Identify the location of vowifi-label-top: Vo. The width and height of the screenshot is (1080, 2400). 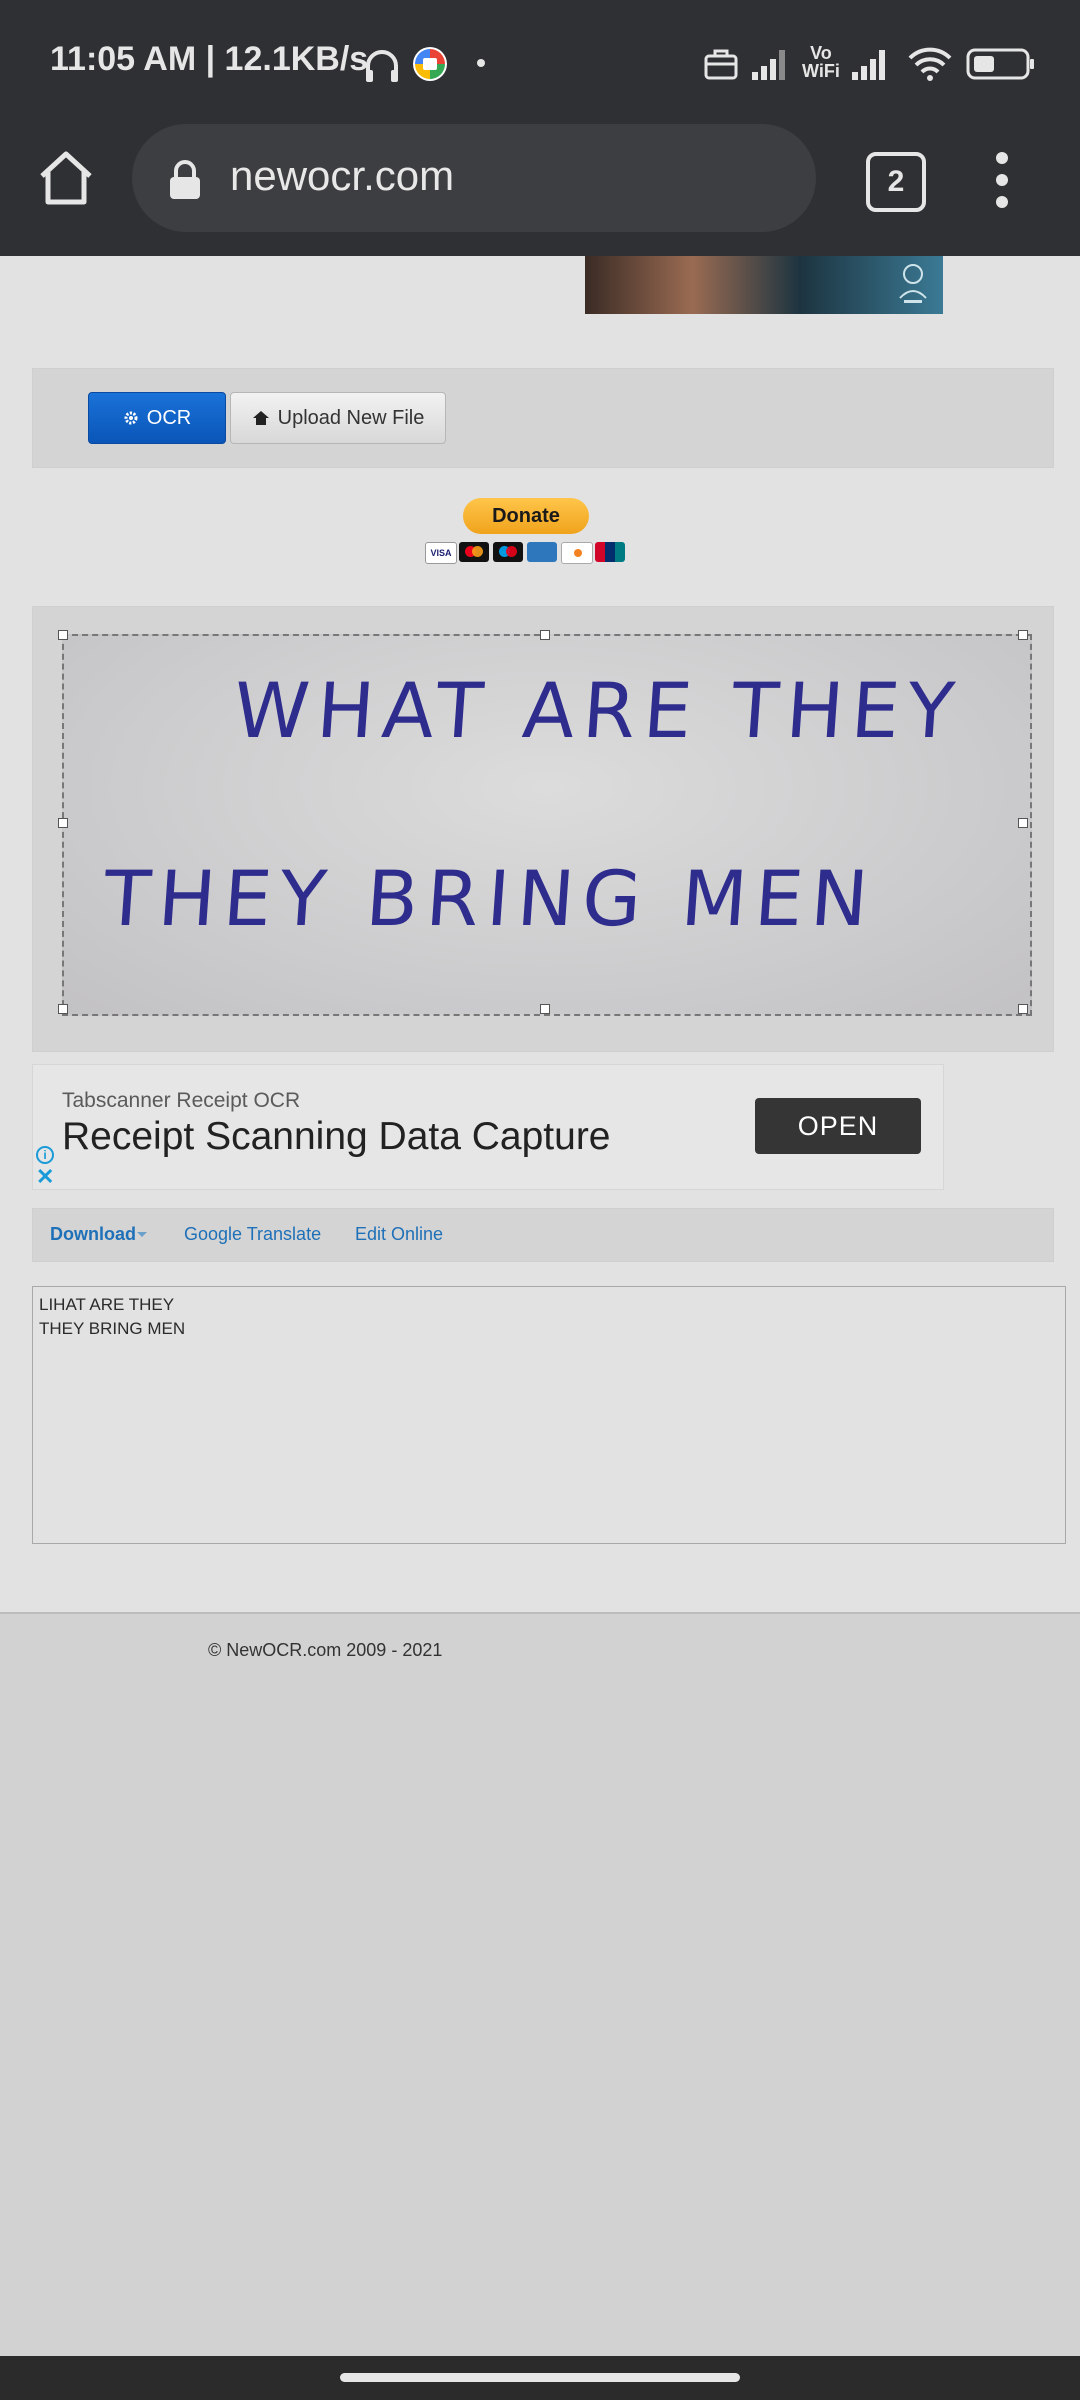
(821, 53).